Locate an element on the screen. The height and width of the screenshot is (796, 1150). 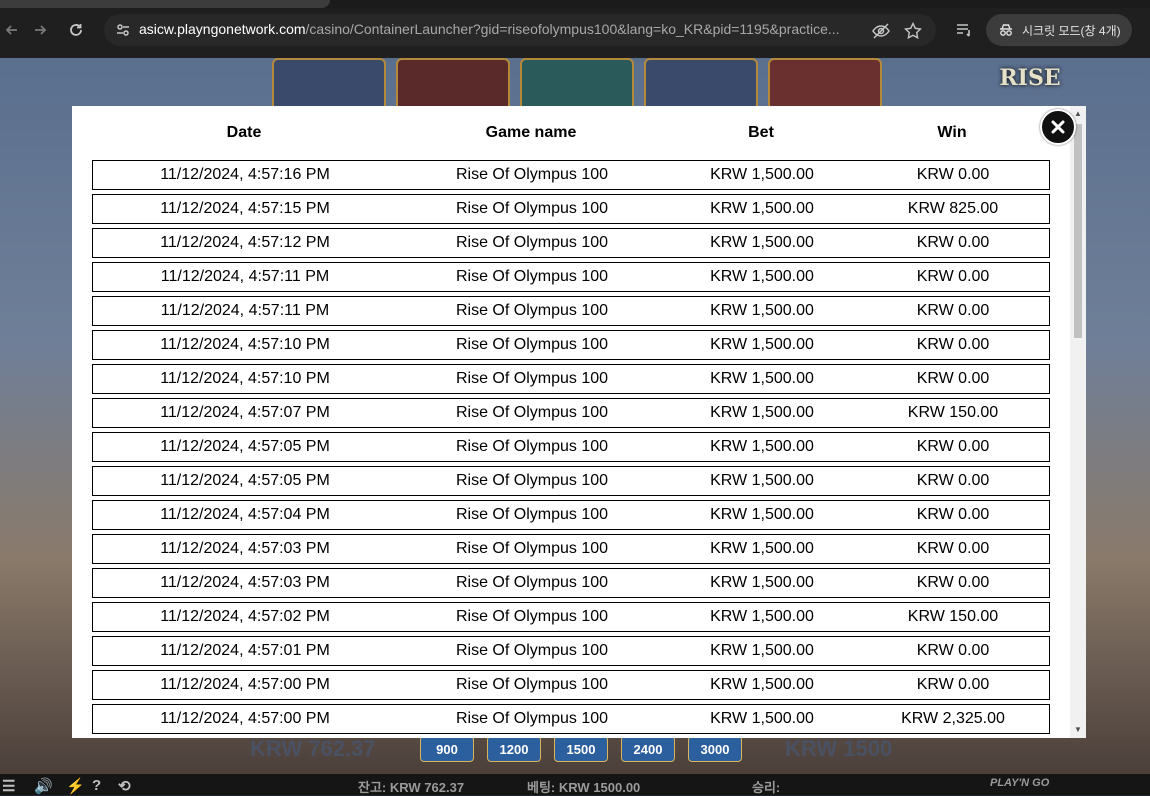
tab-strip is located at coordinates (575, 4).